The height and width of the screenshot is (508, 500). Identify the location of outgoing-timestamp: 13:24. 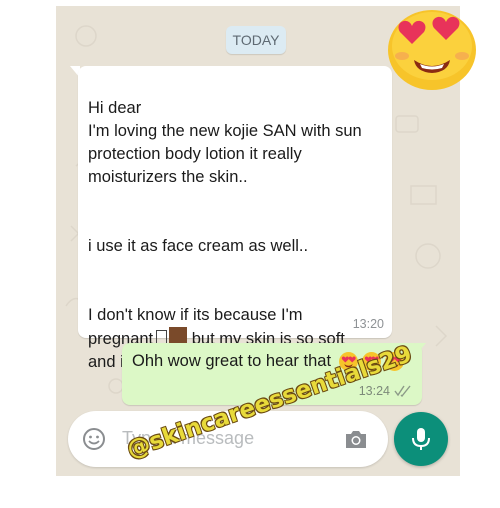
(374, 391).